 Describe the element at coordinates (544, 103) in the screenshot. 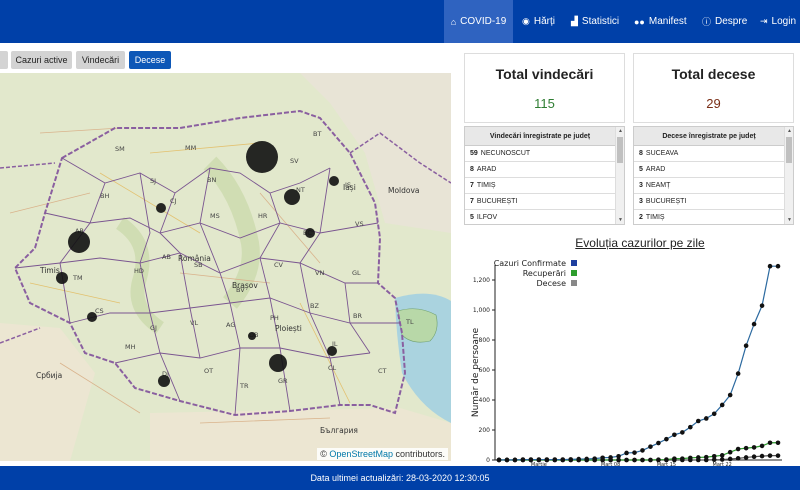

I see `recoveries-total: 115` at that location.